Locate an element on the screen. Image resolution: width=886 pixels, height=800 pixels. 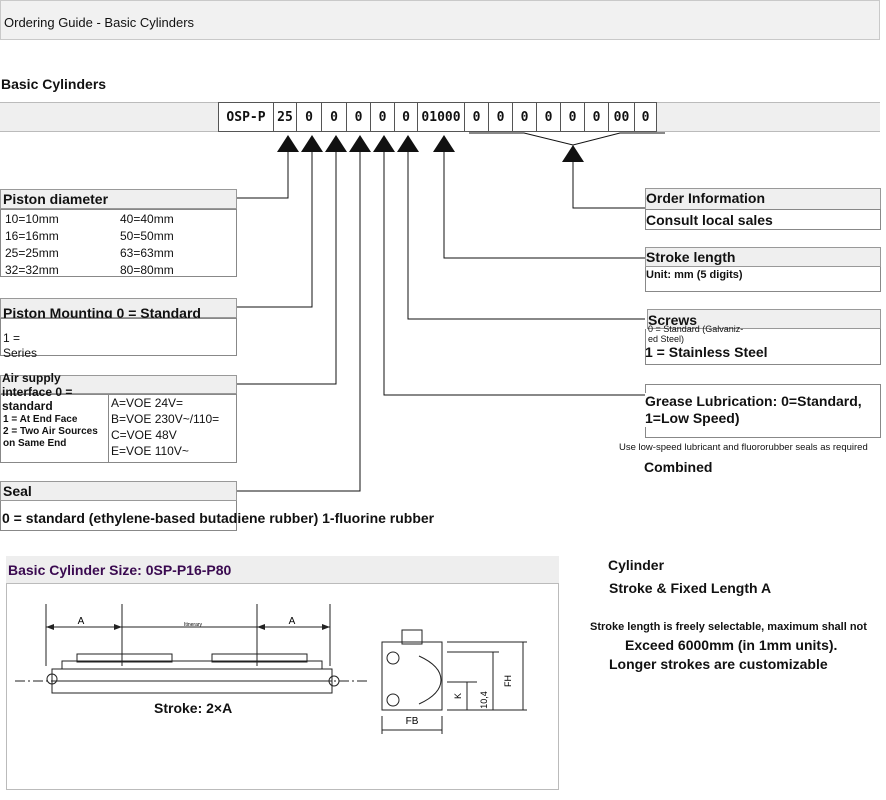
air-supply-title: Air supply interface 0 = standard is located at coordinates (37, 392).